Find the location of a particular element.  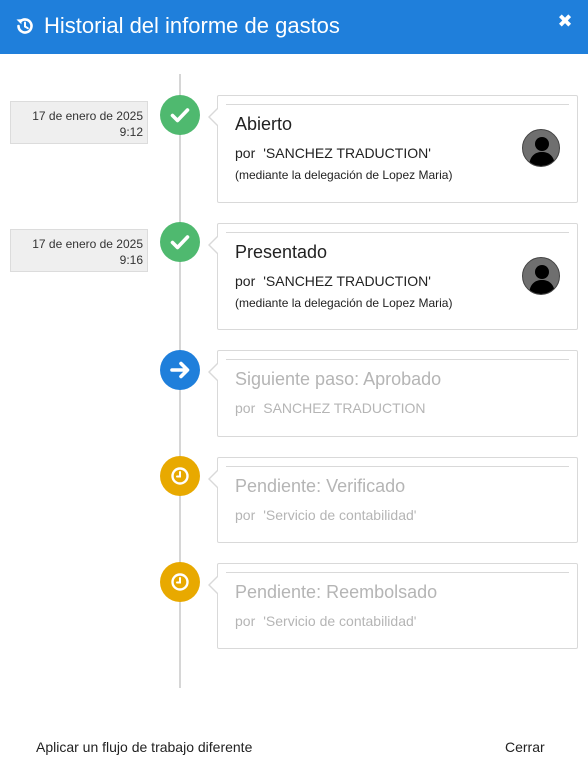

timestamp-time: 9:12 is located at coordinates (131, 132).